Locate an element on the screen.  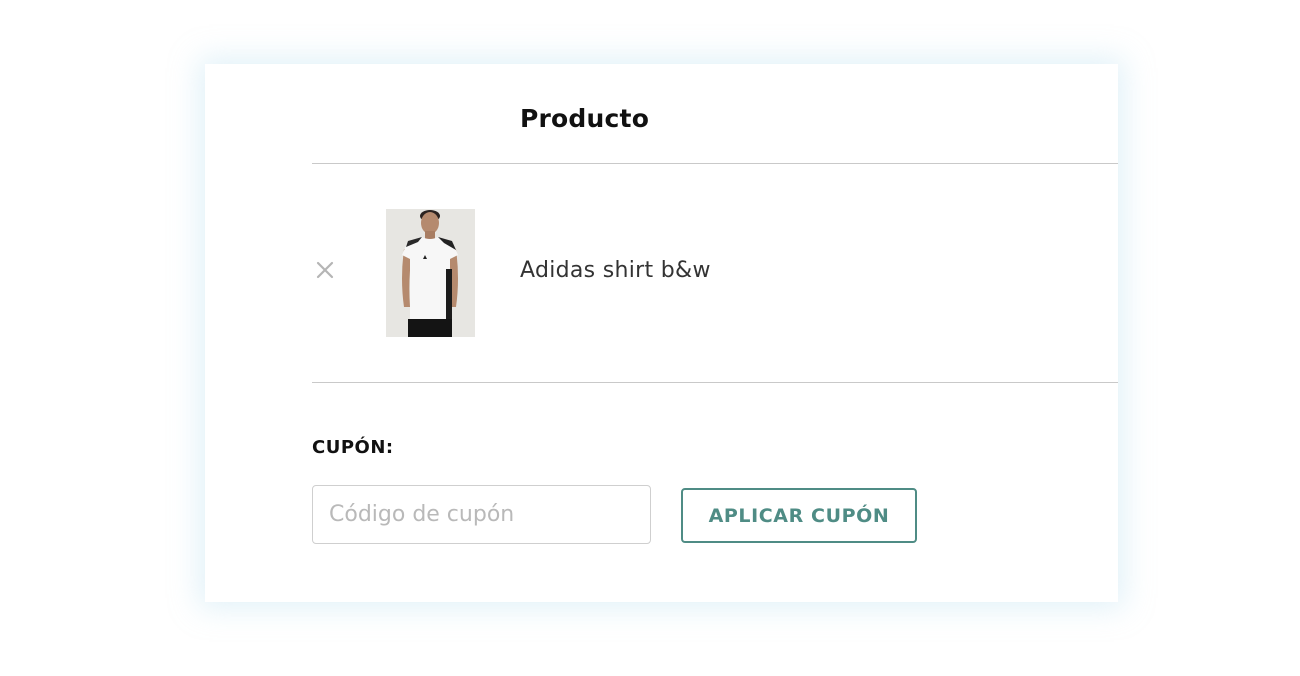
product-thumbnail-image is located at coordinates (430, 273).